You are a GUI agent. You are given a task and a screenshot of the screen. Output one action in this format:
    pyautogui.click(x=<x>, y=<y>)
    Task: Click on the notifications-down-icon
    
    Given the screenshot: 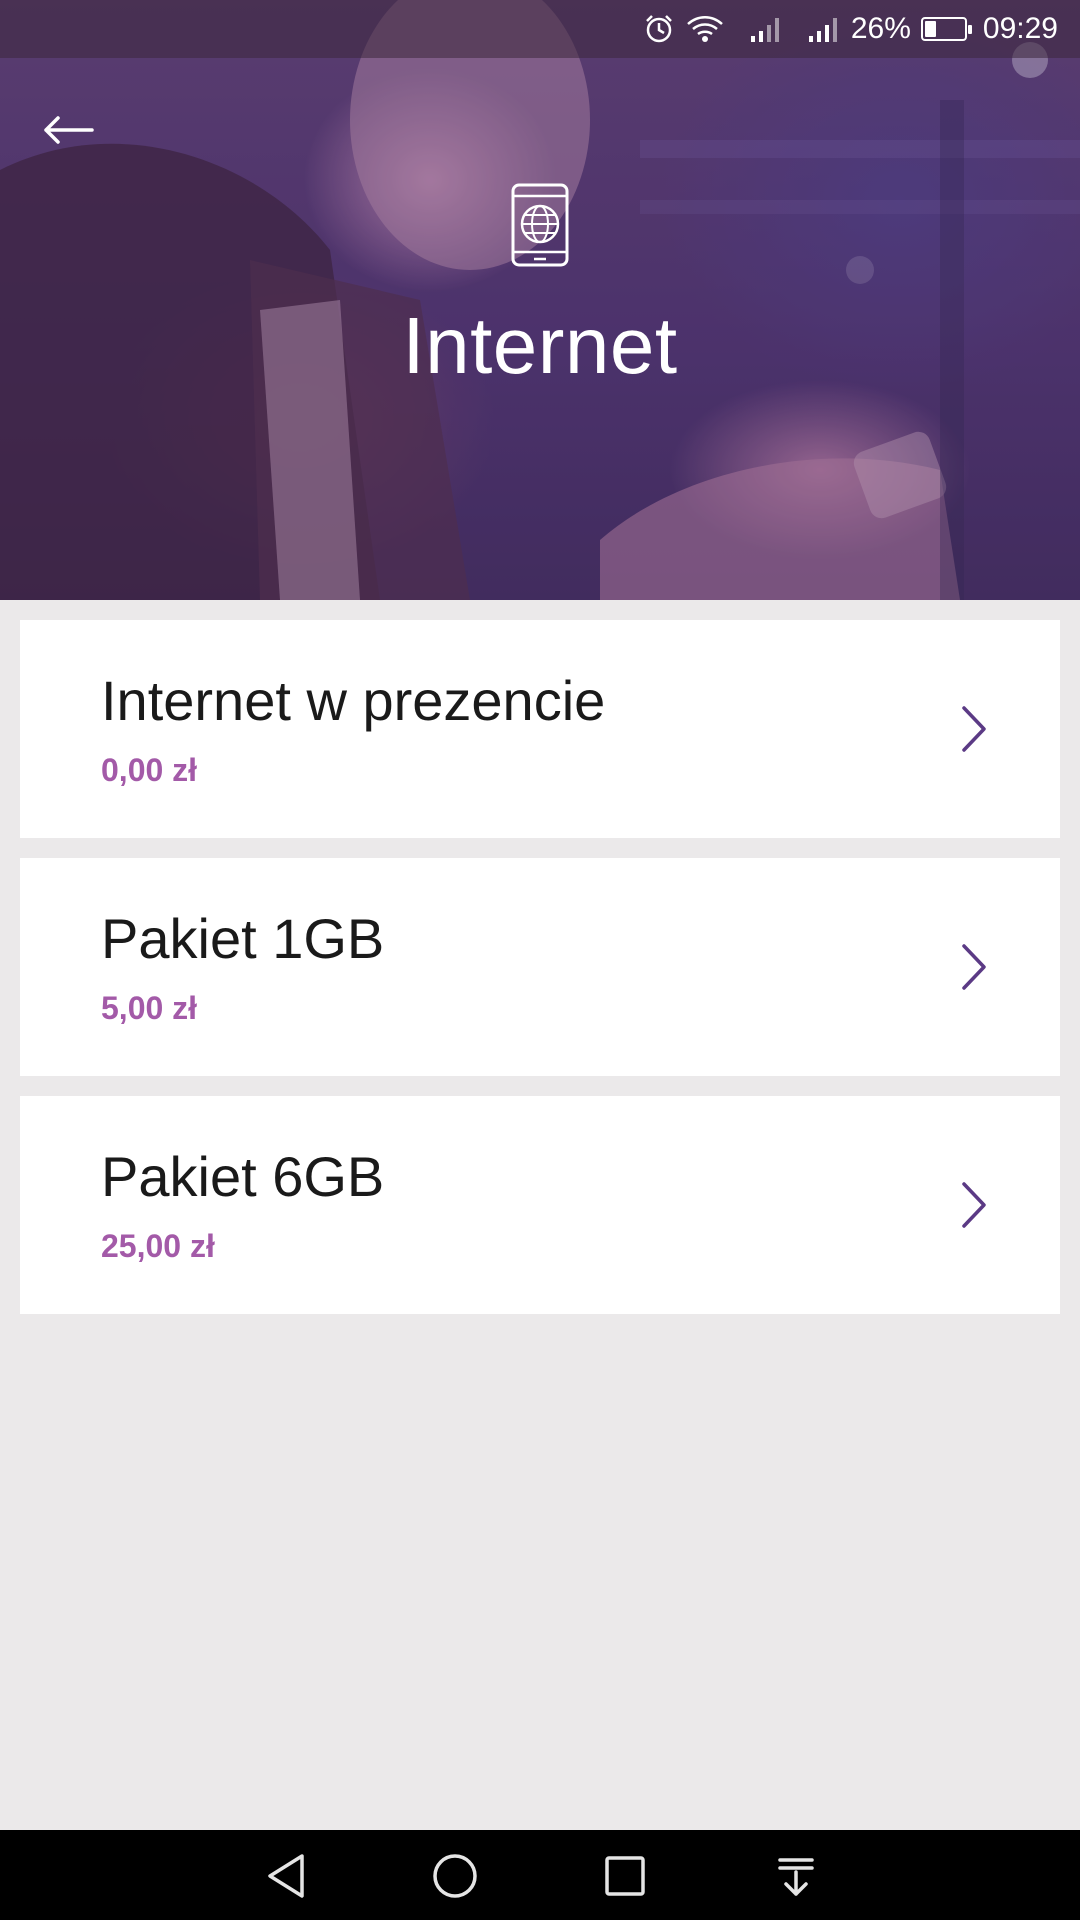 What is the action you would take?
    pyautogui.click(x=796, y=1877)
    